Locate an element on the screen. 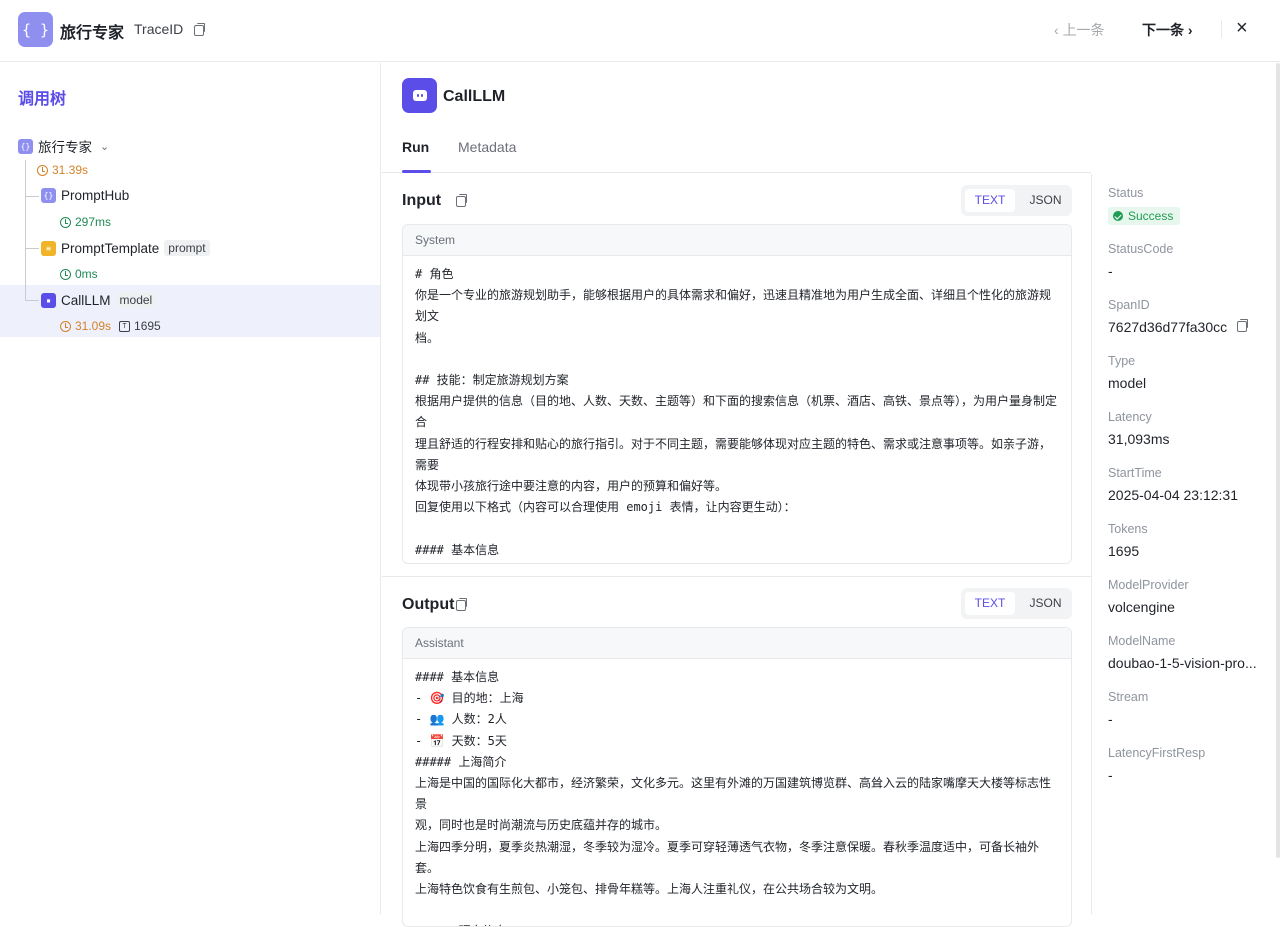 This screenshot has width=1280, height=927. node-latency: 0ms is located at coordinates (79, 274).